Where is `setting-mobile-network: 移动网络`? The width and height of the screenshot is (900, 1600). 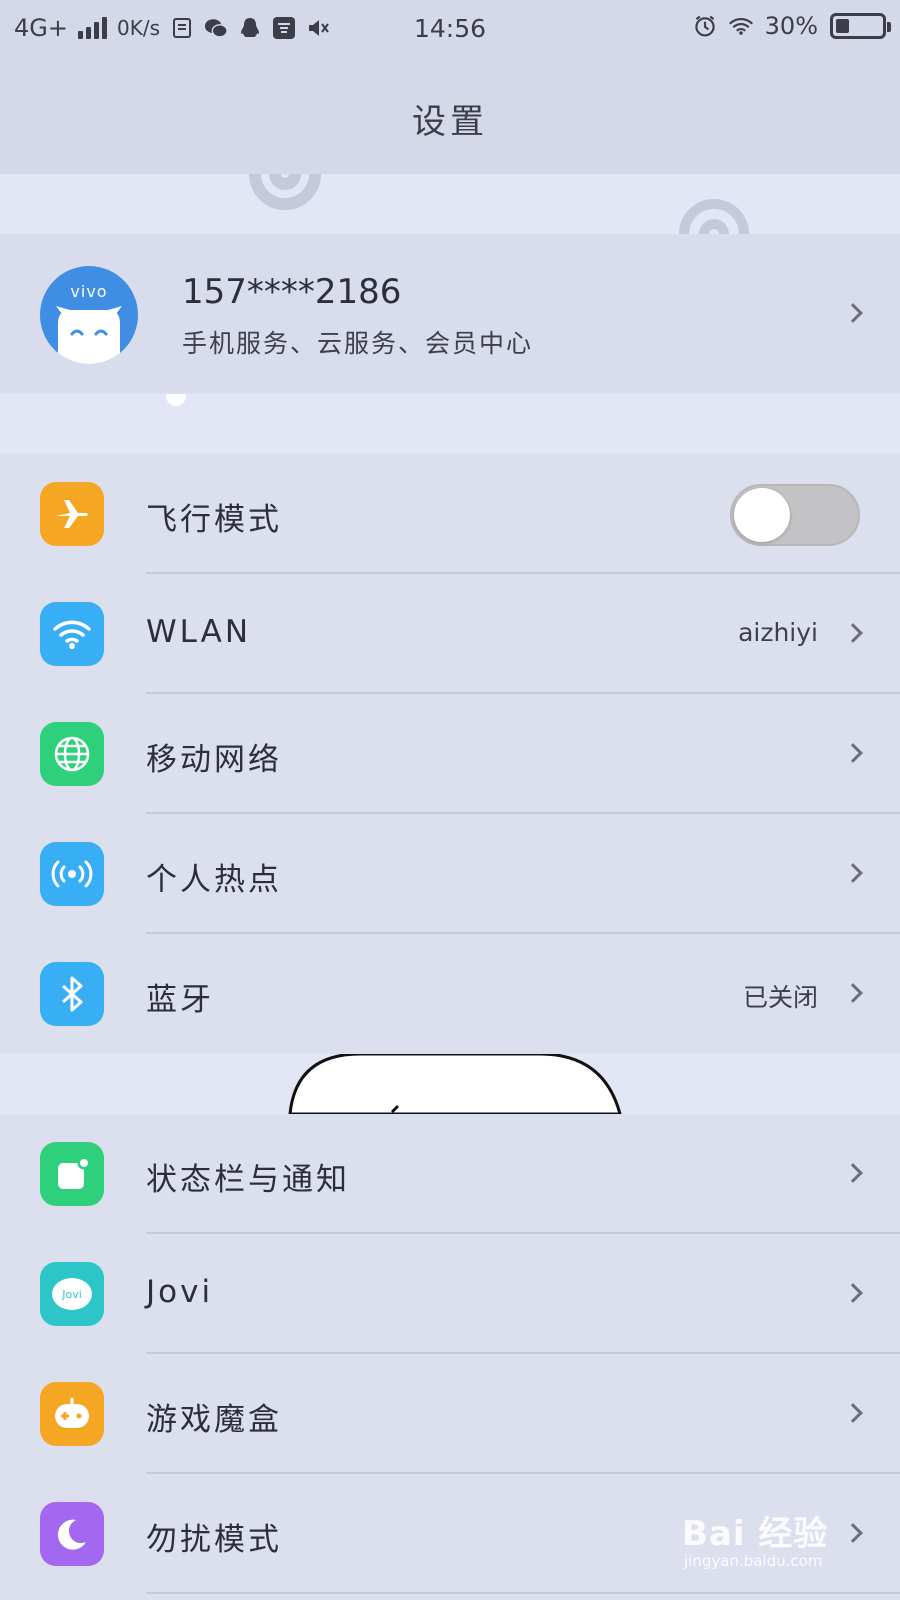
setting-mobile-network: 移动网络 is located at coordinates (450, 754).